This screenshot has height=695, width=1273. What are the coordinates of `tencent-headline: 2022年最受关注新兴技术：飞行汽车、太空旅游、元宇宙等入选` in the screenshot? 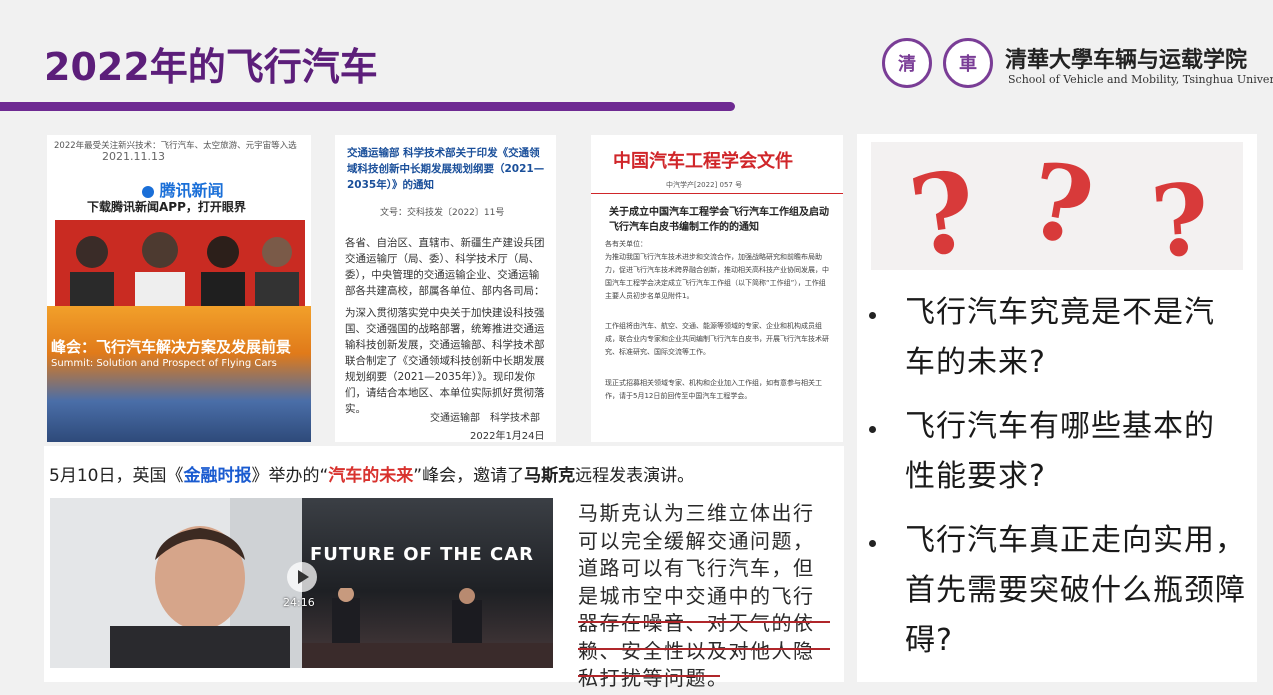 It's located at (175, 146).